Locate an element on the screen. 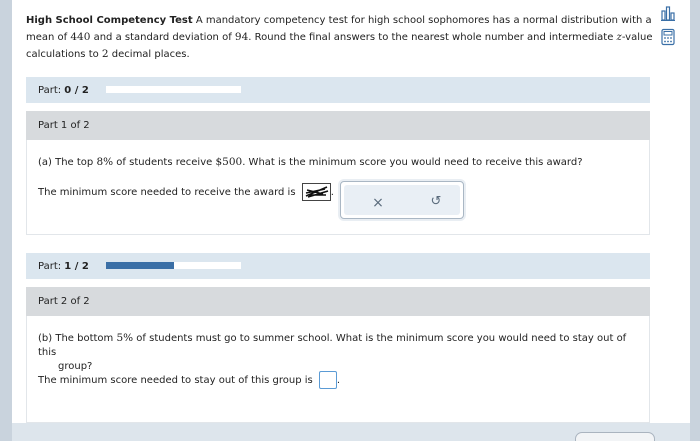 The width and height of the screenshot is (700, 441). question-percent: 5% is located at coordinates (125, 338).